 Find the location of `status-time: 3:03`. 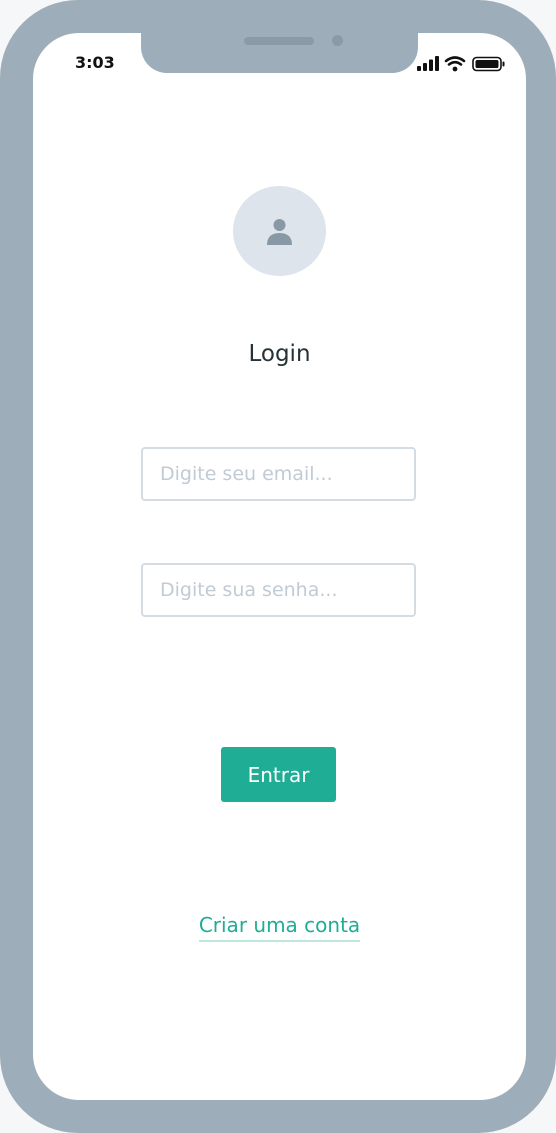

status-time: 3:03 is located at coordinates (95, 62).